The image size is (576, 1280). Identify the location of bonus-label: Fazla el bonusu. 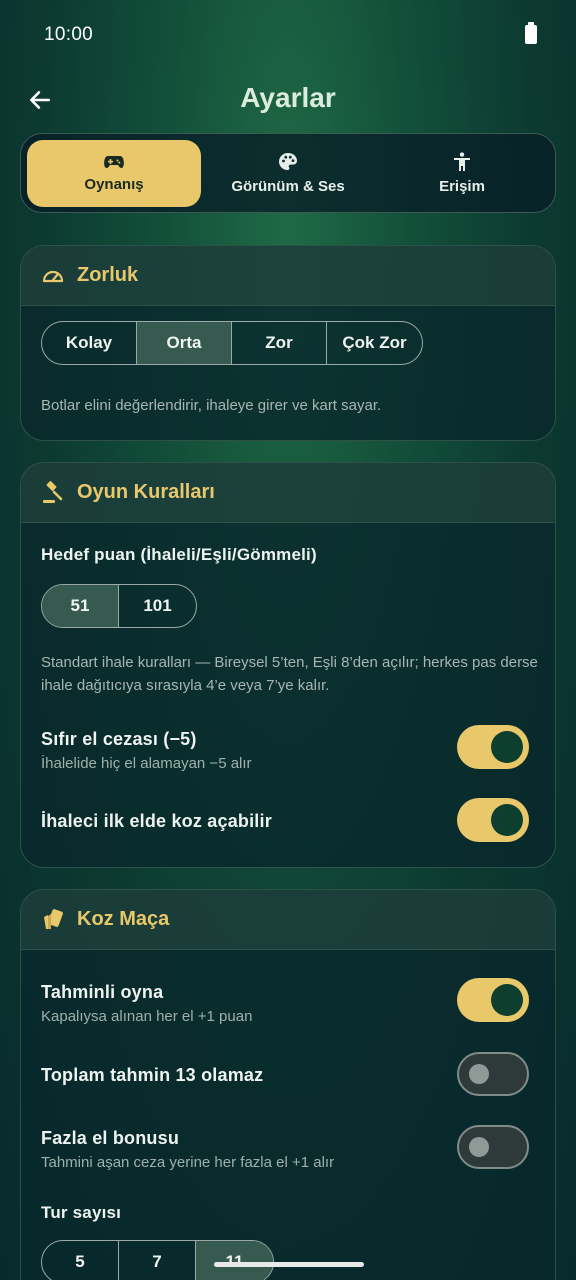
(110, 1138).